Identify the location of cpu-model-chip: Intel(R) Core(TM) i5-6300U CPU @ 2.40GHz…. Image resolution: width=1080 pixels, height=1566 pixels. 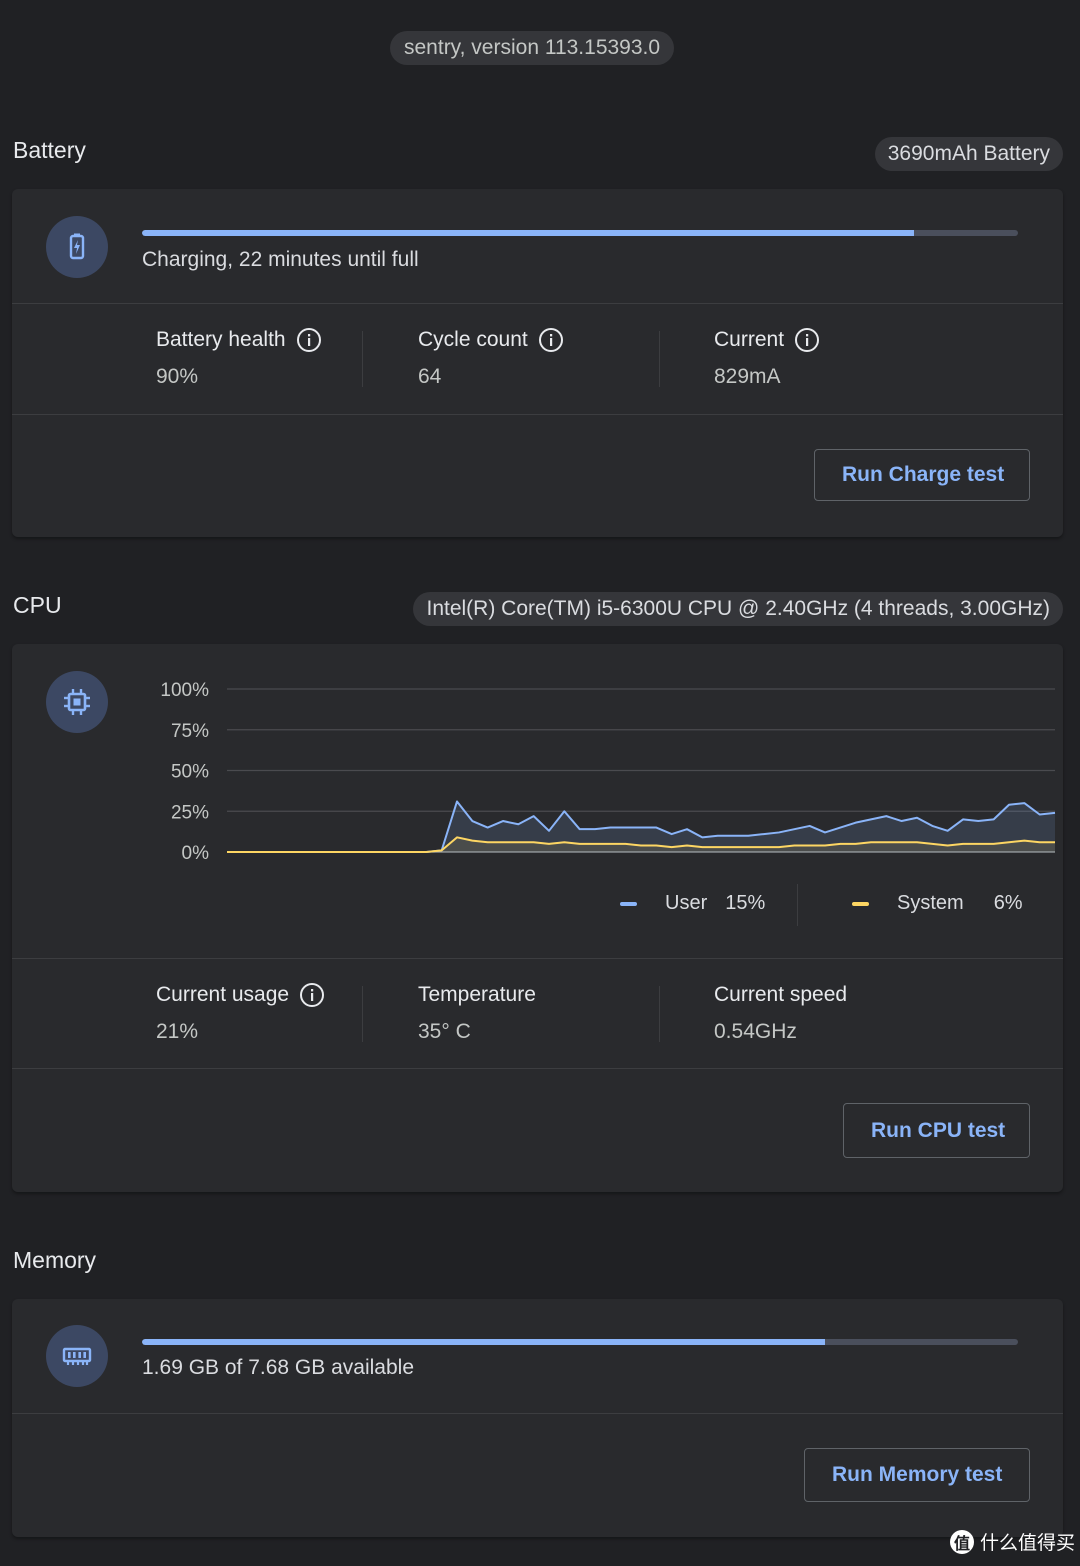
(738, 609).